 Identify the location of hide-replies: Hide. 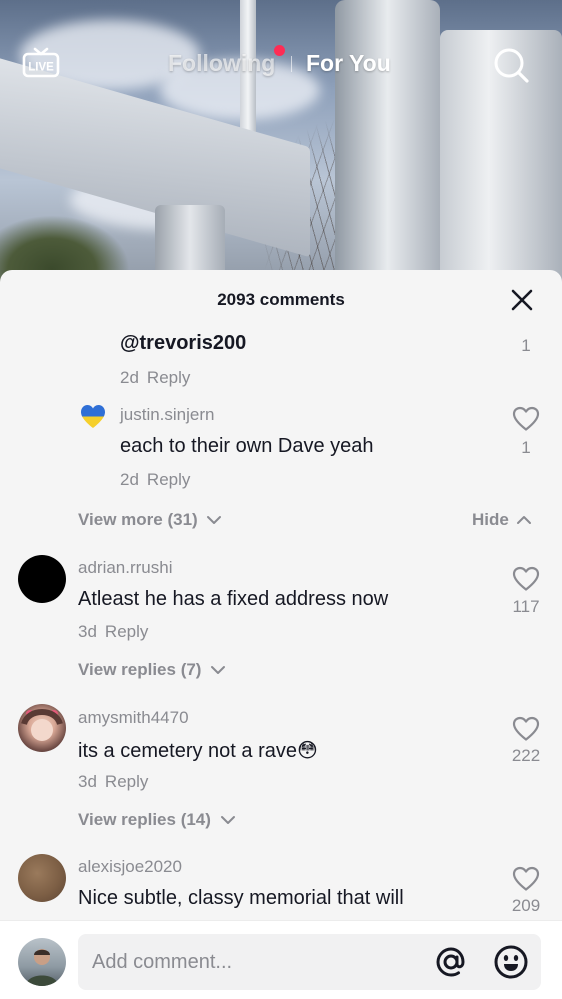
(502, 520).